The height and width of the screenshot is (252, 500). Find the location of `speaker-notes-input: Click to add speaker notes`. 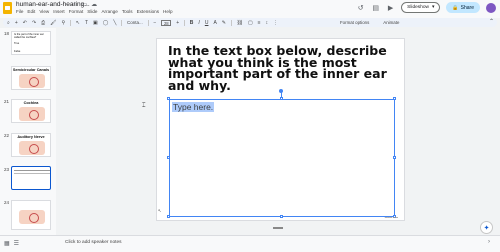

speaker-notes-input: Click to add speaker notes is located at coordinates (93, 242).